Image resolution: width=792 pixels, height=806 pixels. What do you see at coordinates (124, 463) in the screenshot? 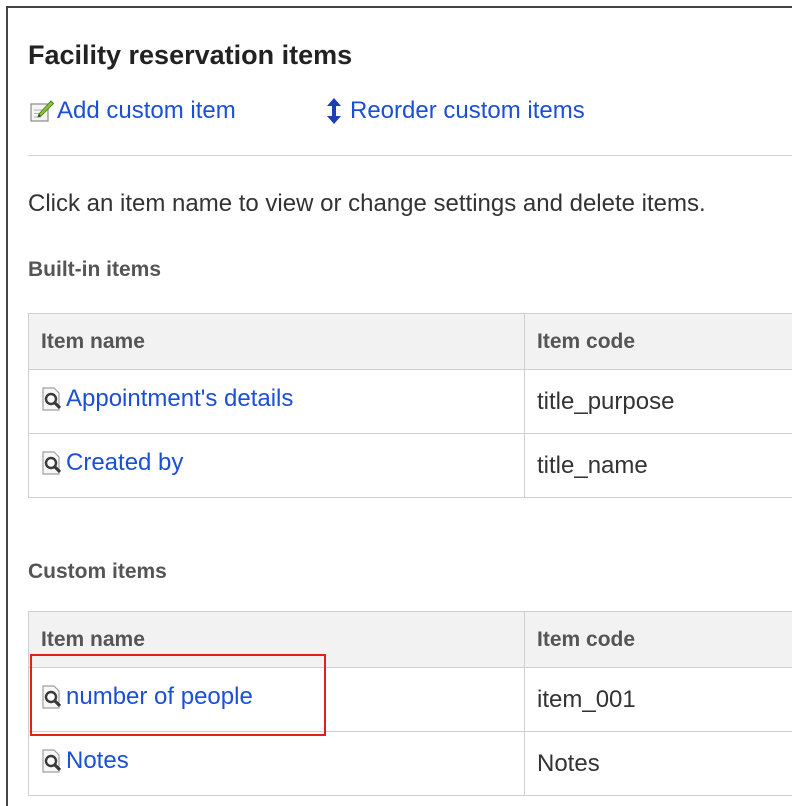
I see `item-name-label: Created by` at bounding box center [124, 463].